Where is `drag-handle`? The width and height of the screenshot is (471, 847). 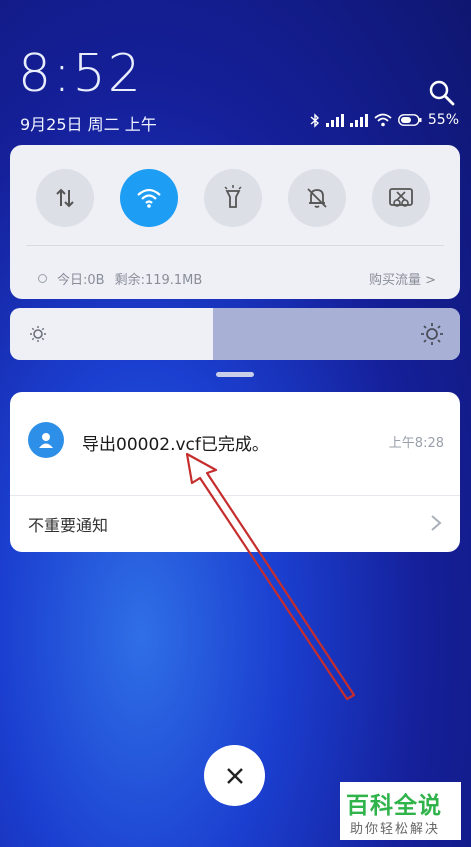 drag-handle is located at coordinates (235, 374).